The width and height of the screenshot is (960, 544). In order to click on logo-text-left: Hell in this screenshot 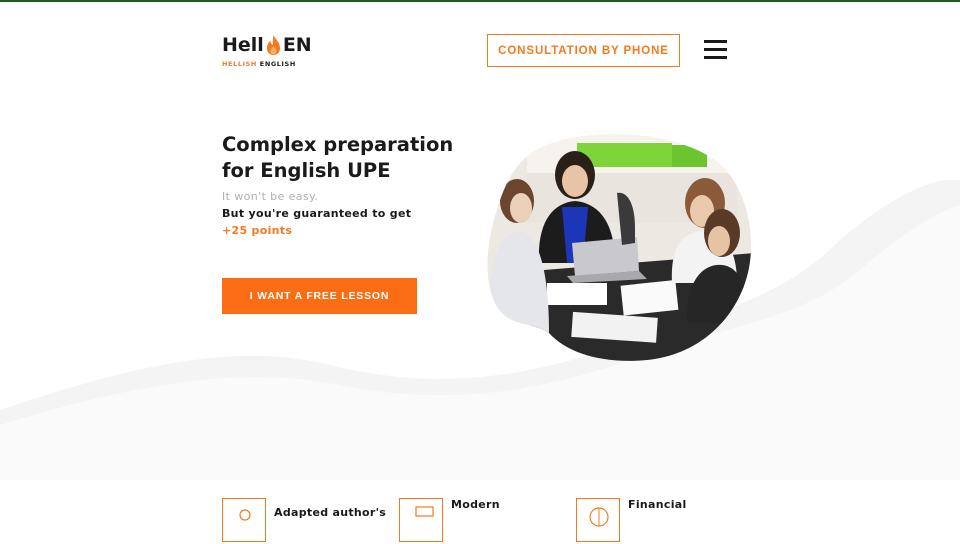, I will do `click(243, 45)`.